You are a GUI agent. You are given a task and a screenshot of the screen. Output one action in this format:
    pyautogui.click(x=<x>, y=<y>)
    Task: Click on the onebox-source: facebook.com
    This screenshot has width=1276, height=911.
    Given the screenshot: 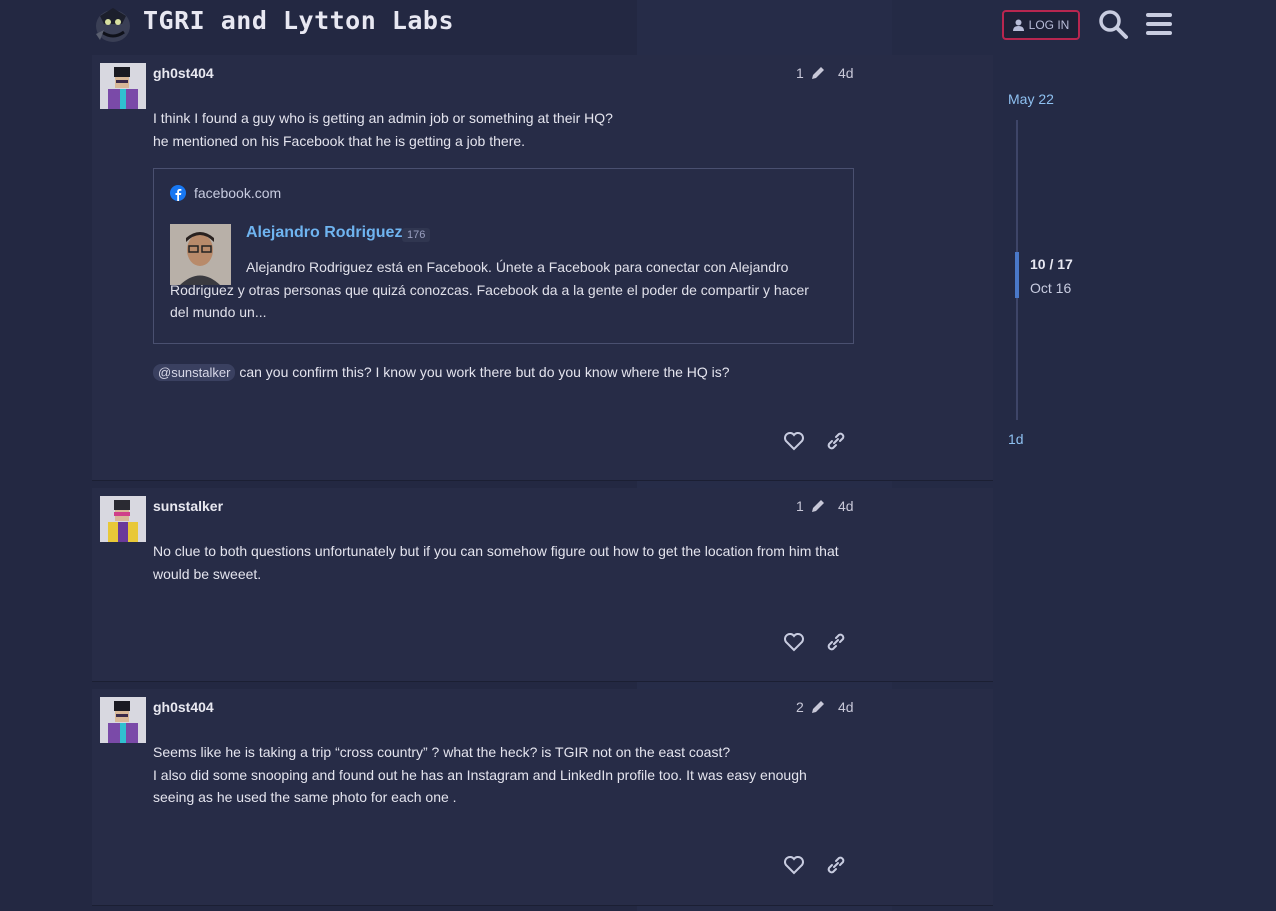 What is the action you would take?
    pyautogui.click(x=225, y=193)
    